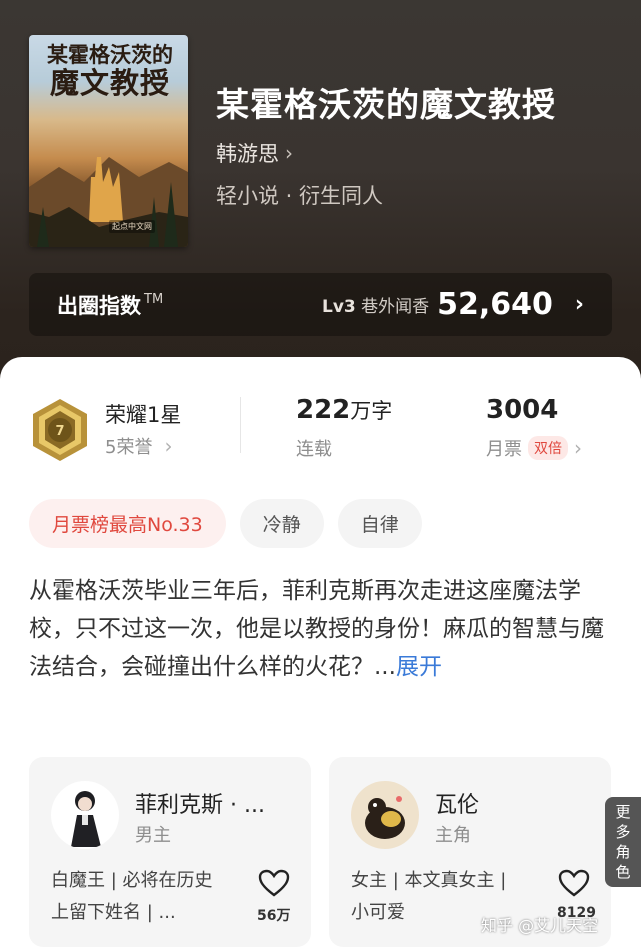 The height and width of the screenshot is (952, 641). I want to click on score-value: 52,640, so click(495, 304).